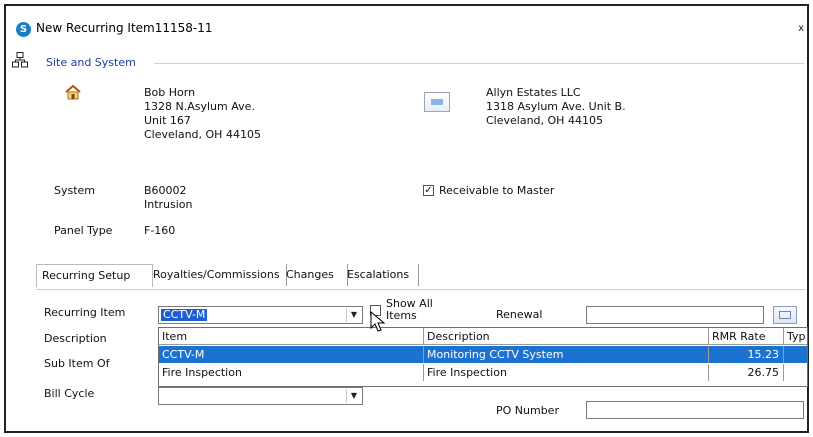 Image resolution: width=813 pixels, height=437 pixels. Describe the element at coordinates (199, 106) in the screenshot. I see `site-address-line1: 1328 N.Asylum Ave.` at that location.